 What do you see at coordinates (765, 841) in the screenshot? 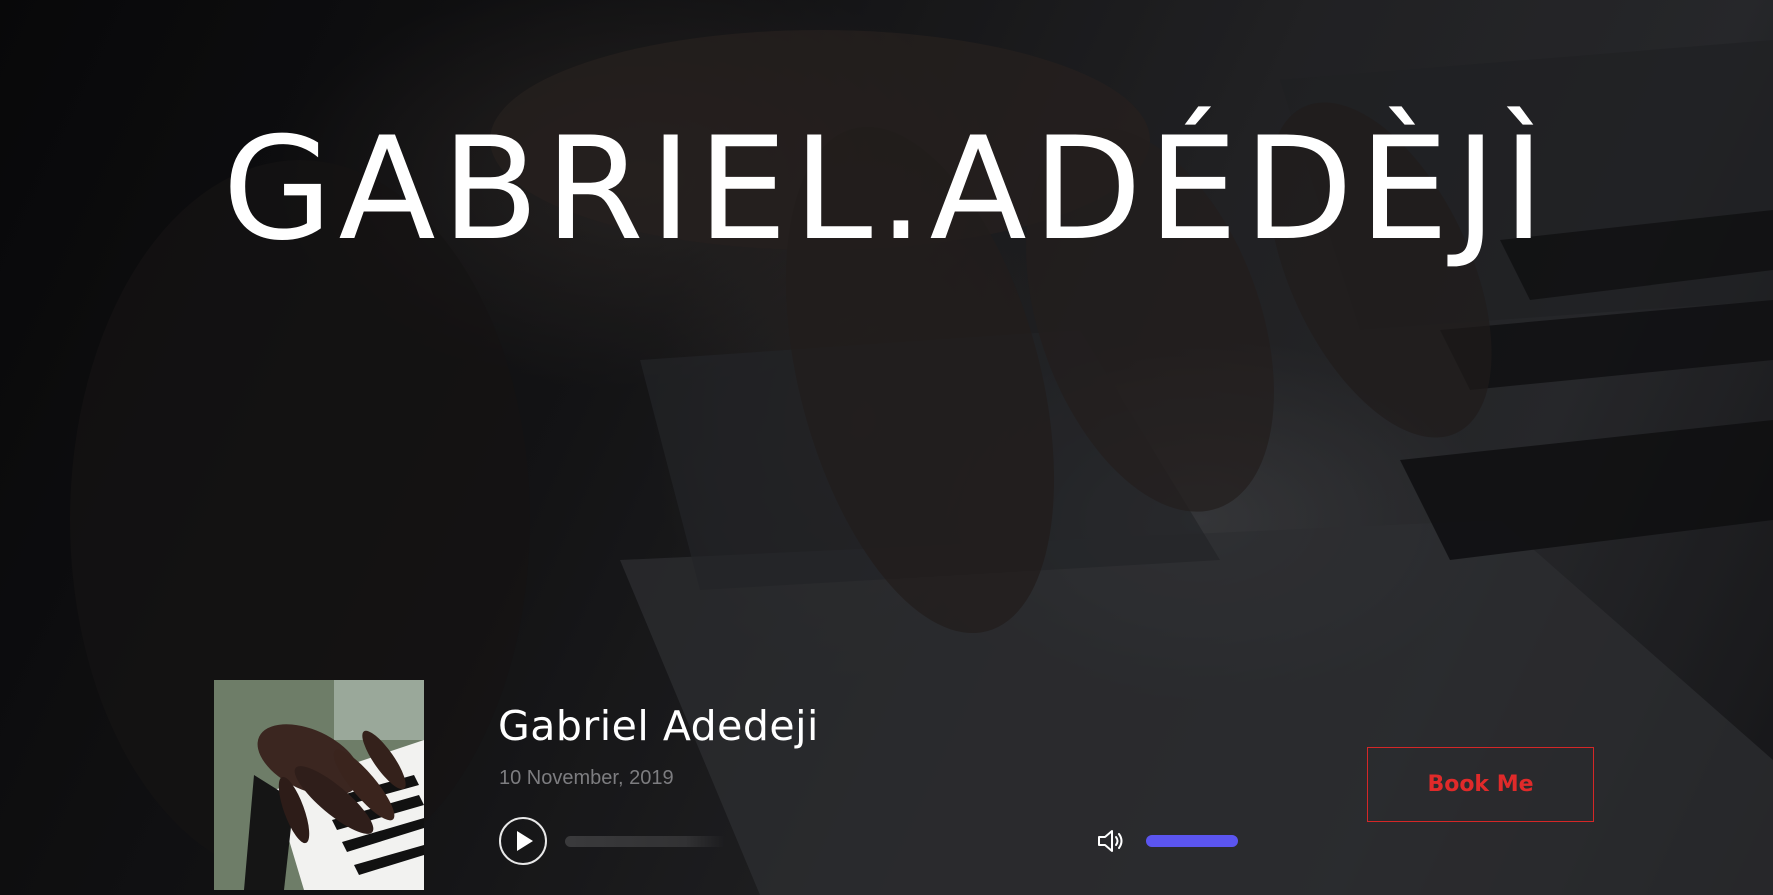
I see `progress-bar` at bounding box center [765, 841].